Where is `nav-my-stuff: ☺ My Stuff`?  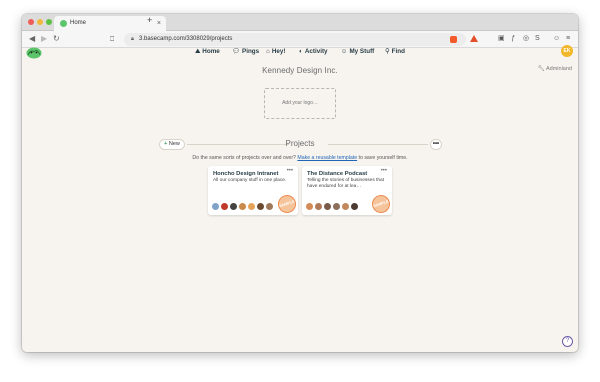
nav-my-stuff: ☺ My Stuff is located at coordinates (357, 52).